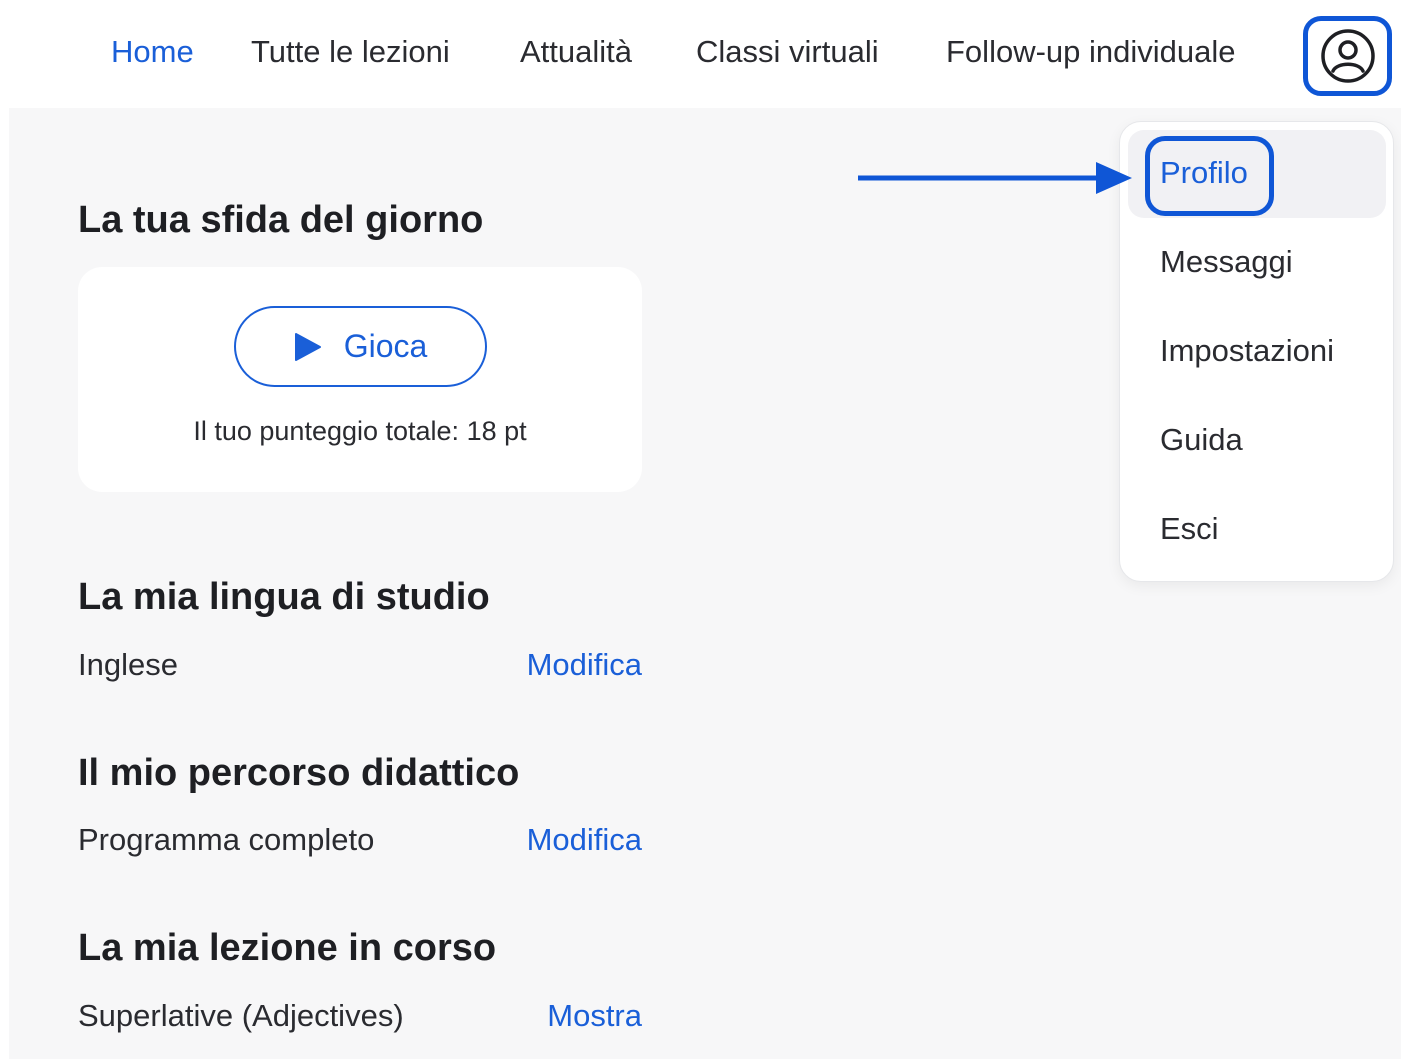 The height and width of the screenshot is (1059, 1401). What do you see at coordinates (152, 52) in the screenshot?
I see `nav-item-home: Home` at bounding box center [152, 52].